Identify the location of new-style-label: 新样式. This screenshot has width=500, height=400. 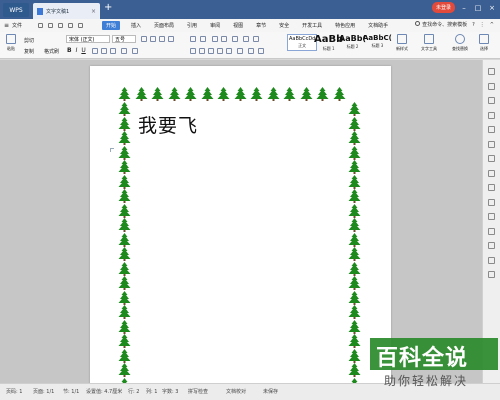
(402, 48).